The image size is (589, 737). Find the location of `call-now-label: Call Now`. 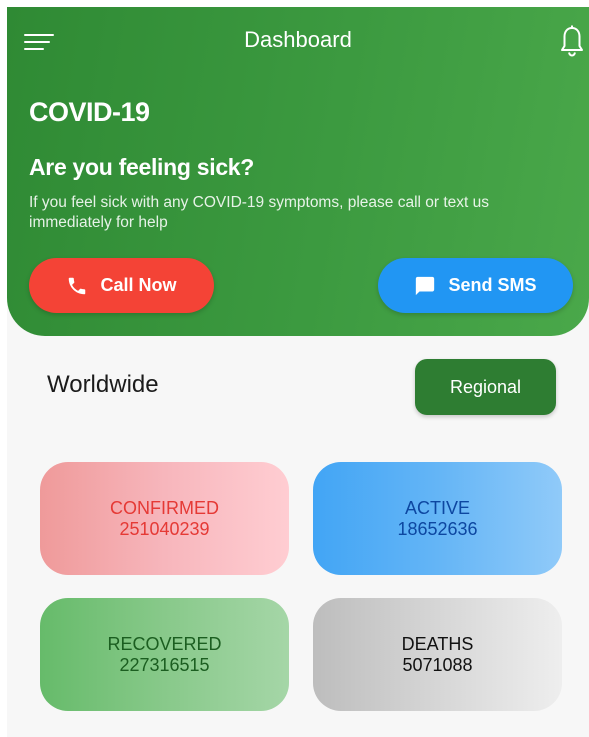

call-now-label: Call Now is located at coordinates (138, 285).